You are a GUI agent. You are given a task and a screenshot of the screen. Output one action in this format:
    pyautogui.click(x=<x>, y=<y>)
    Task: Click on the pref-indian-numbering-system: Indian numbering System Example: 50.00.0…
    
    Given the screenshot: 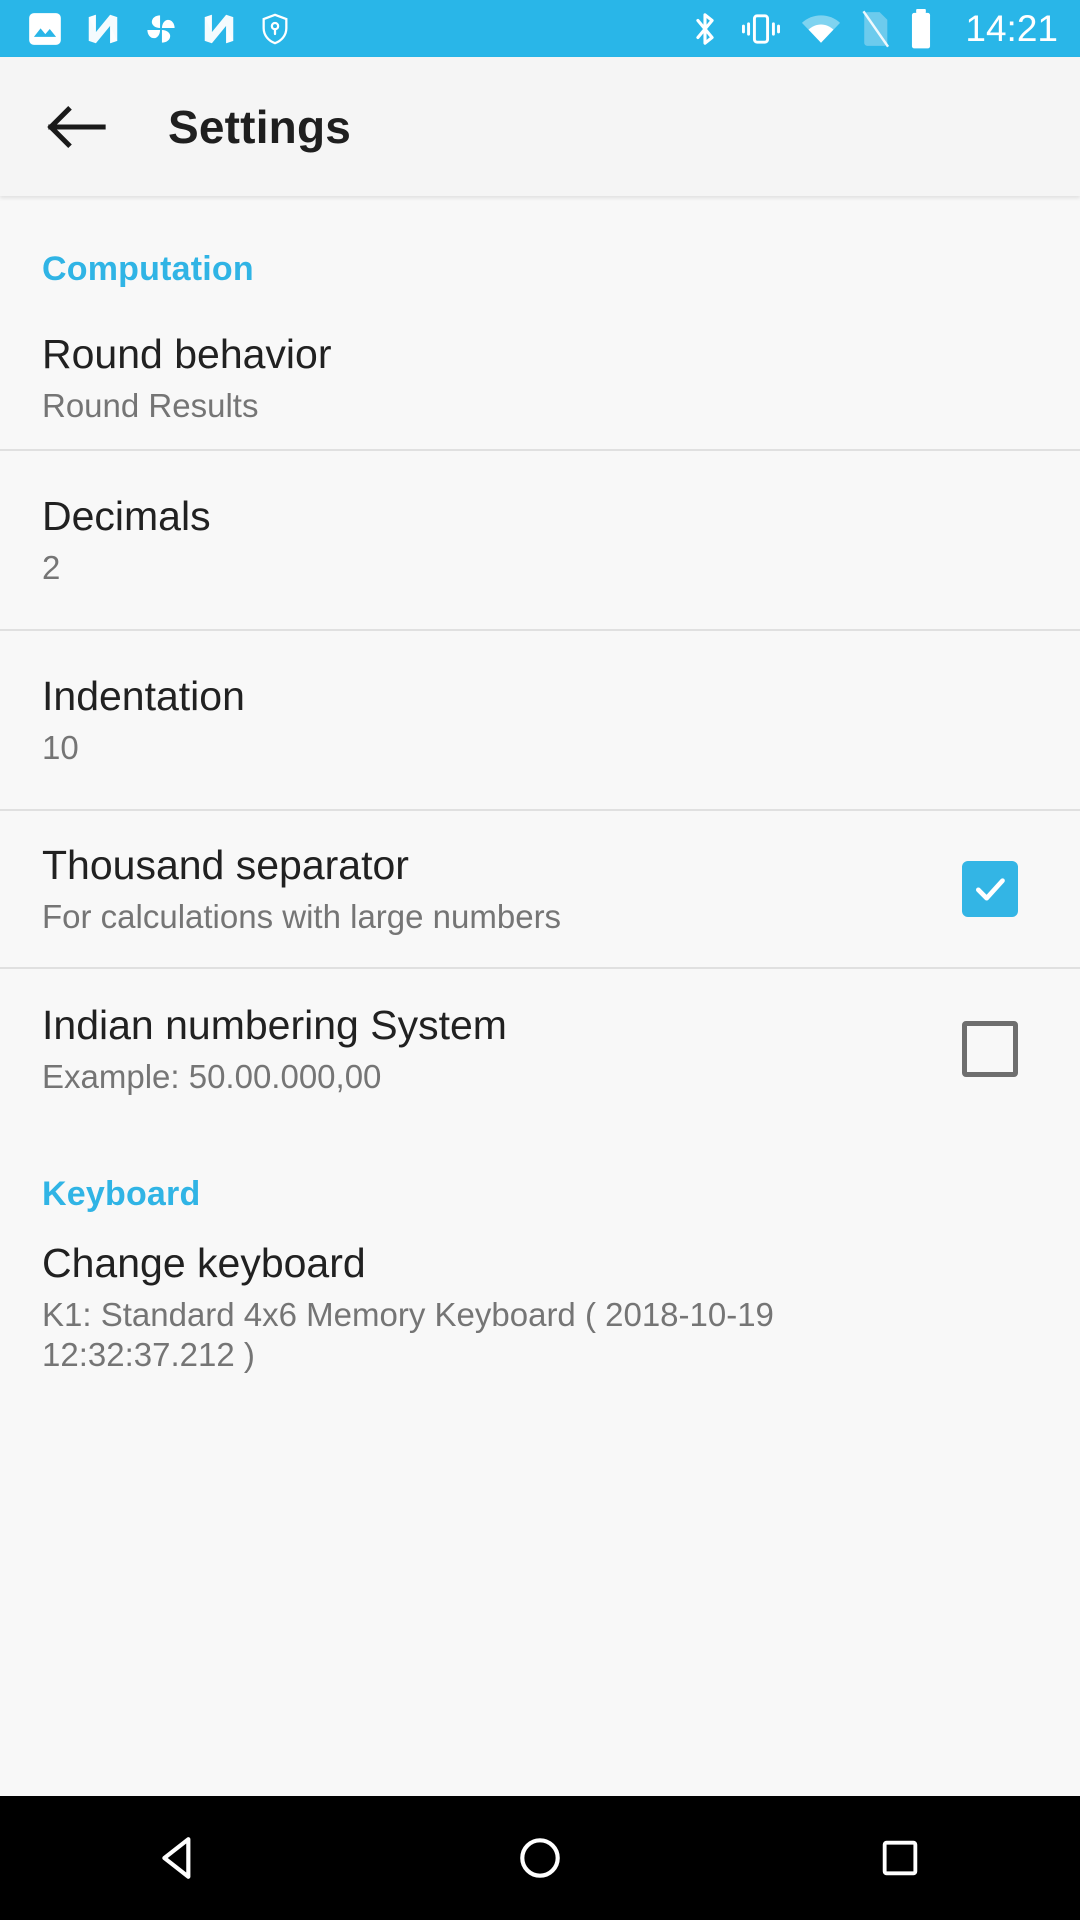 What is the action you would take?
    pyautogui.click(x=540, y=1049)
    